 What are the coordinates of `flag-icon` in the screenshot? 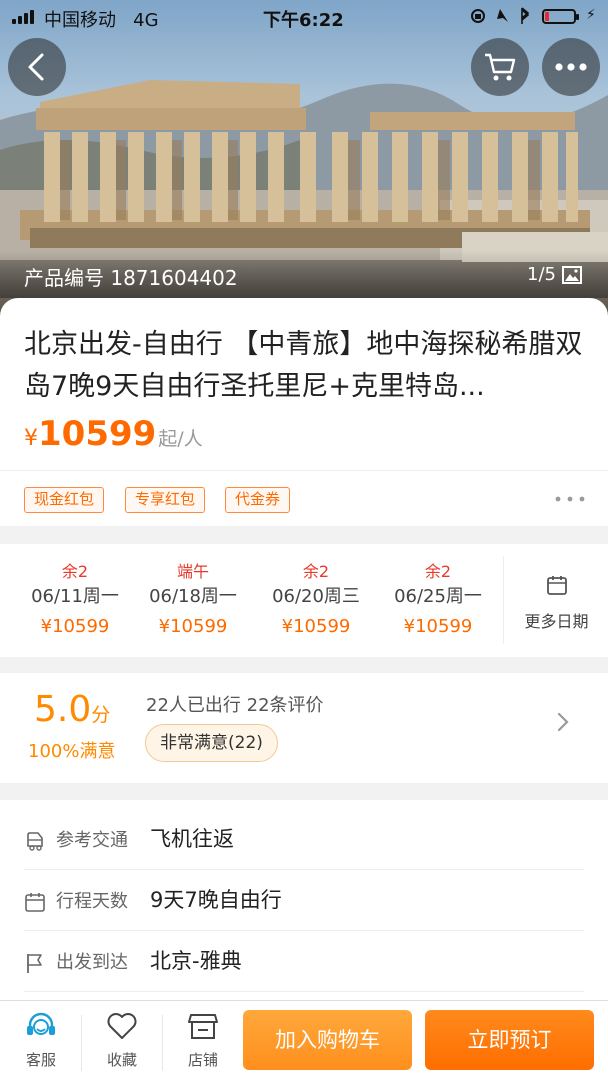 It's located at (34, 963).